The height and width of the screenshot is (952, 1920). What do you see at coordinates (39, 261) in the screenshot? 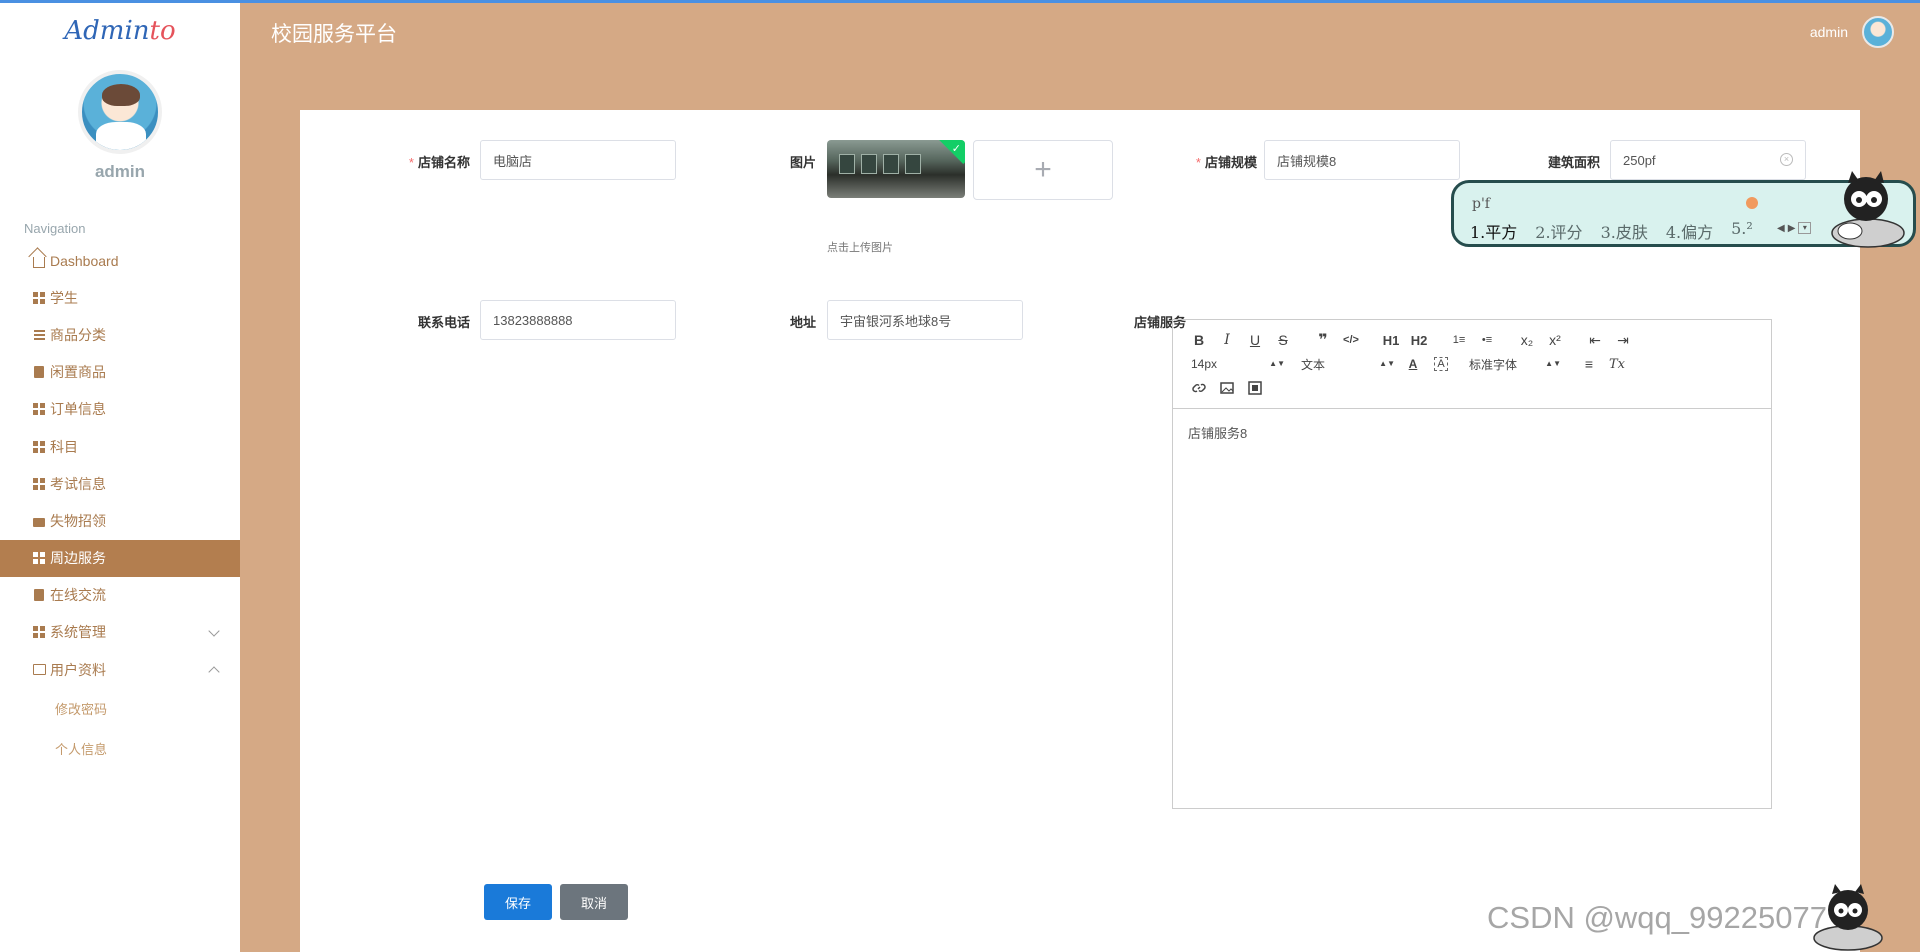
I see `home-icon` at bounding box center [39, 261].